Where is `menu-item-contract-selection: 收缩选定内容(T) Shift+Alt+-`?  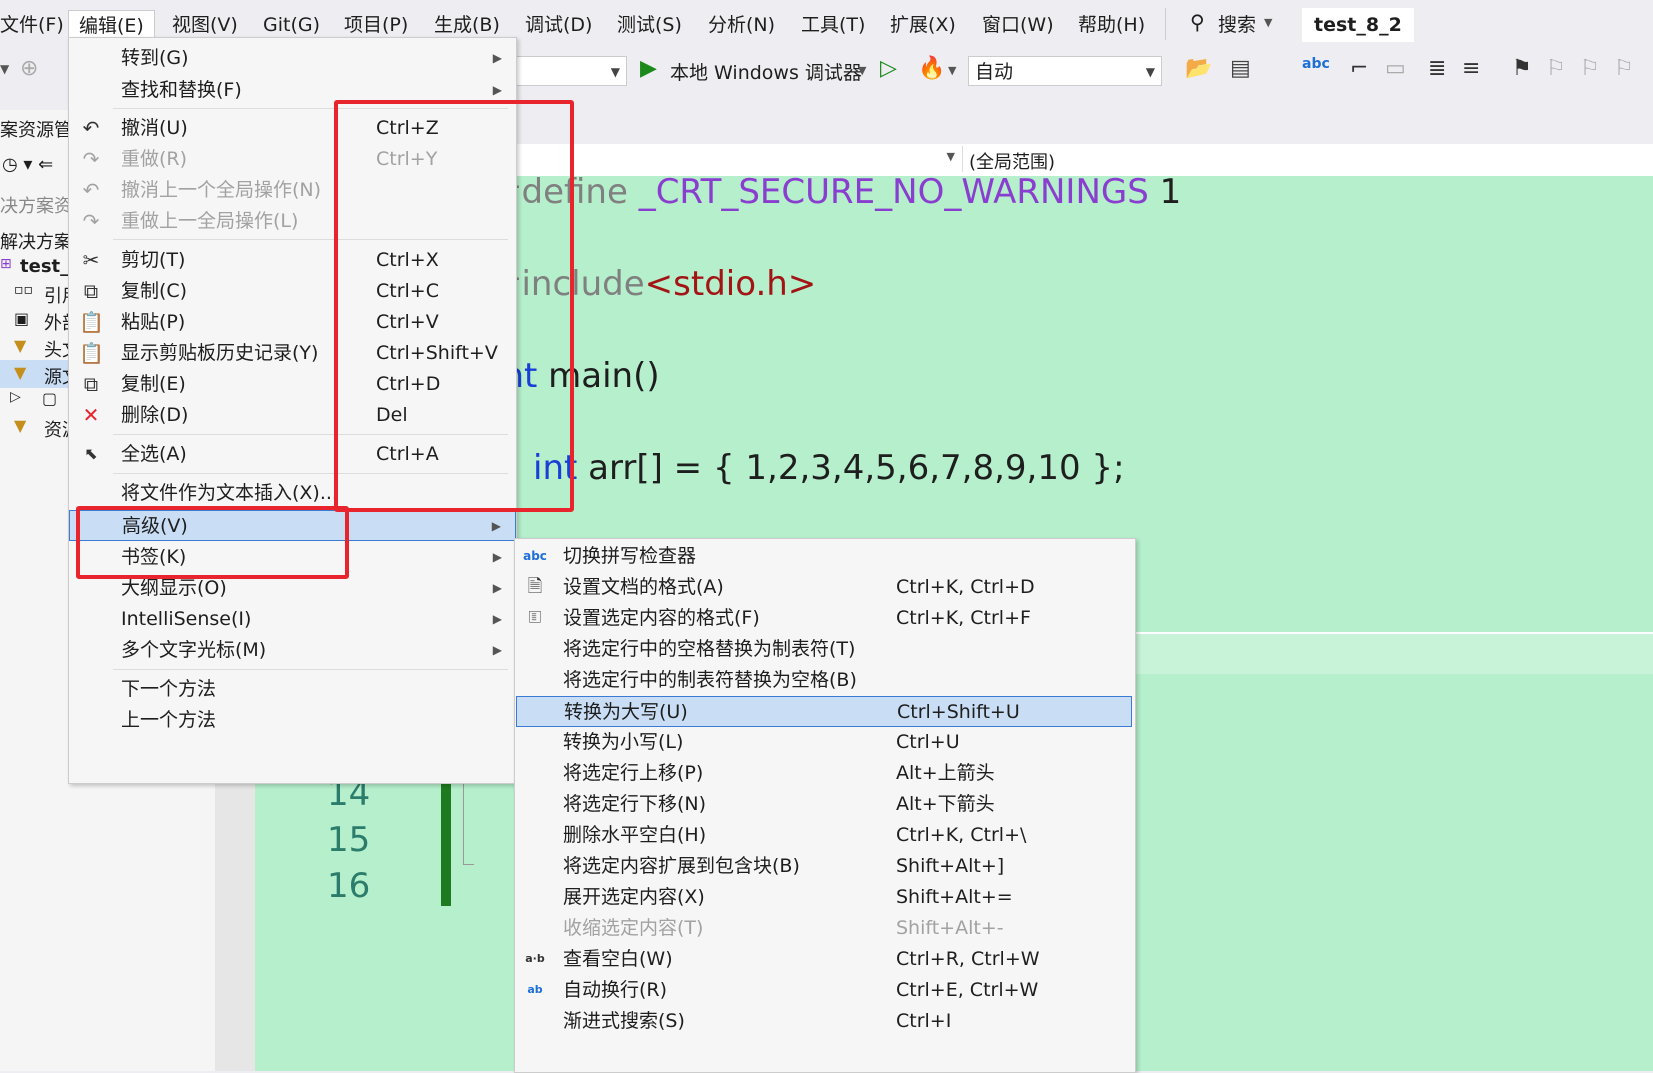 menu-item-contract-selection: 收缩选定内容(T) Shift+Alt+- is located at coordinates (825, 928).